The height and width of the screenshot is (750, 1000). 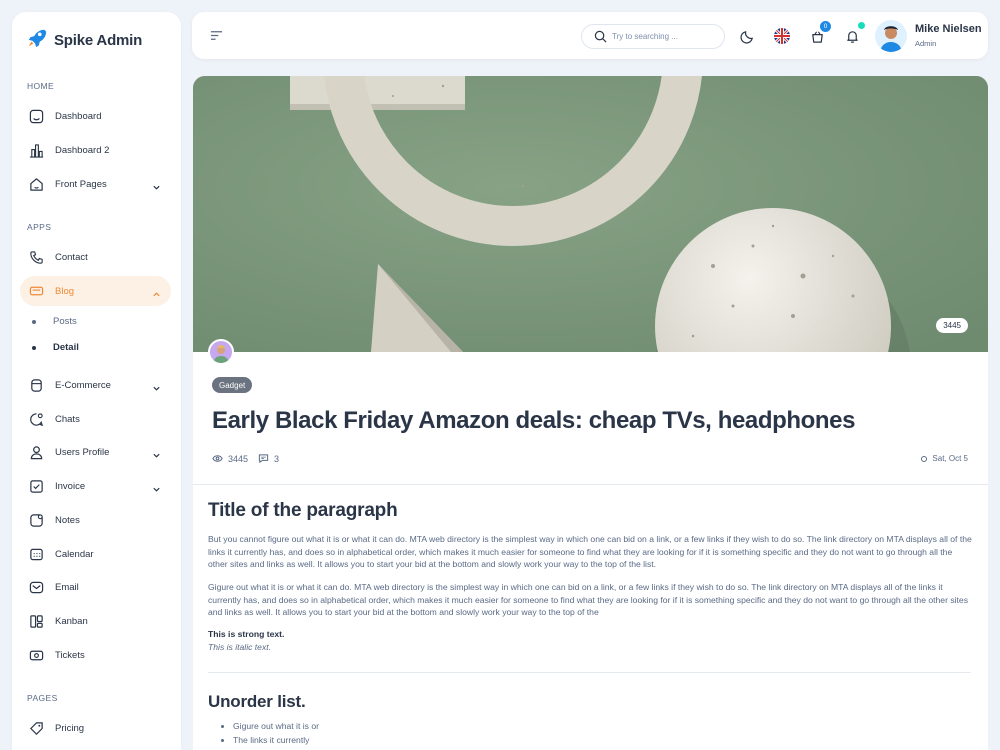 What do you see at coordinates (276, 726) in the screenshot?
I see `list-item: Gigure out what it is or` at bounding box center [276, 726].